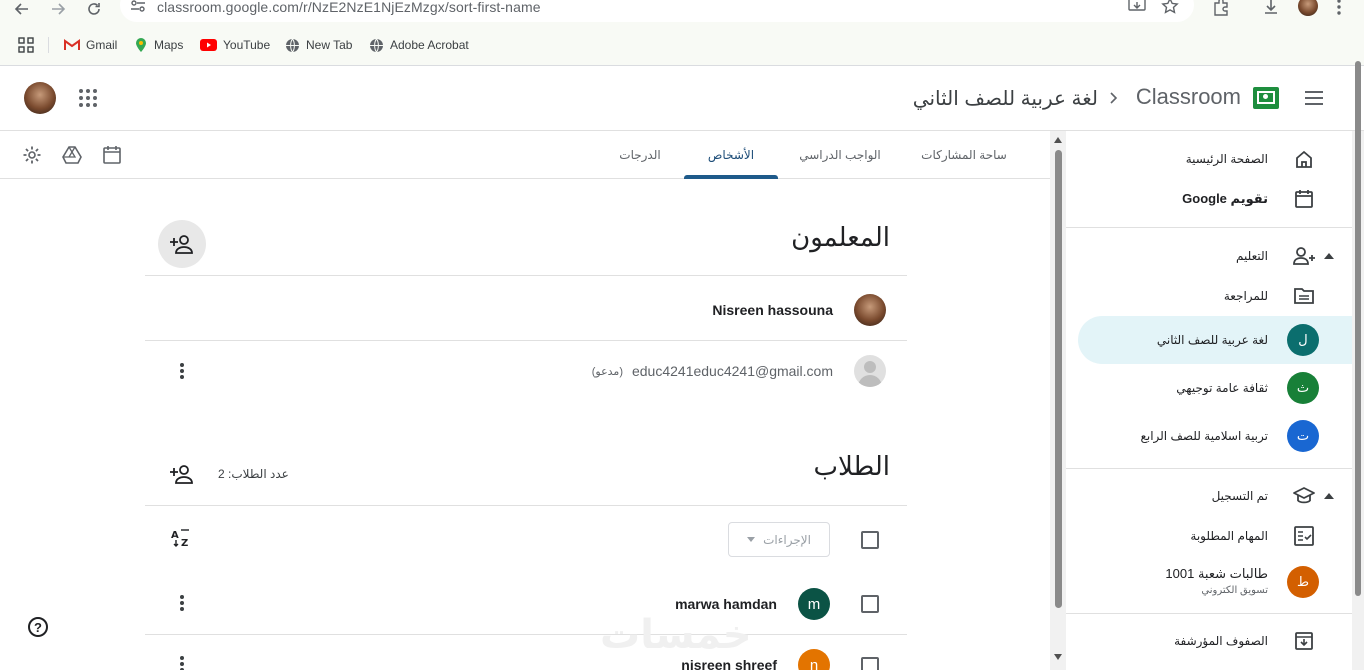  Describe the element at coordinates (1188, 97) in the screenshot. I see `classroom-brand: Classroom` at that location.